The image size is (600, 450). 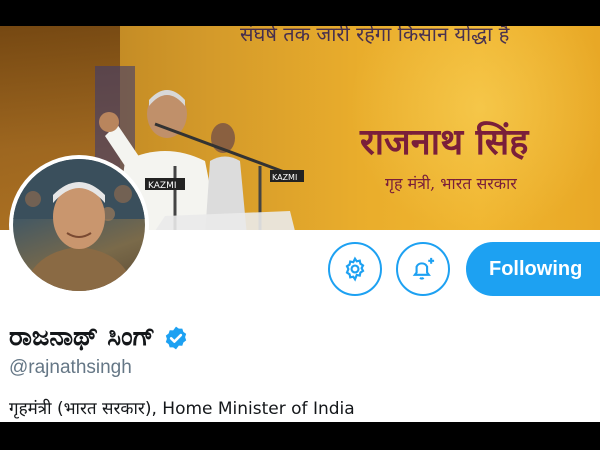 I want to click on avatar-photo, so click(x=79, y=225).